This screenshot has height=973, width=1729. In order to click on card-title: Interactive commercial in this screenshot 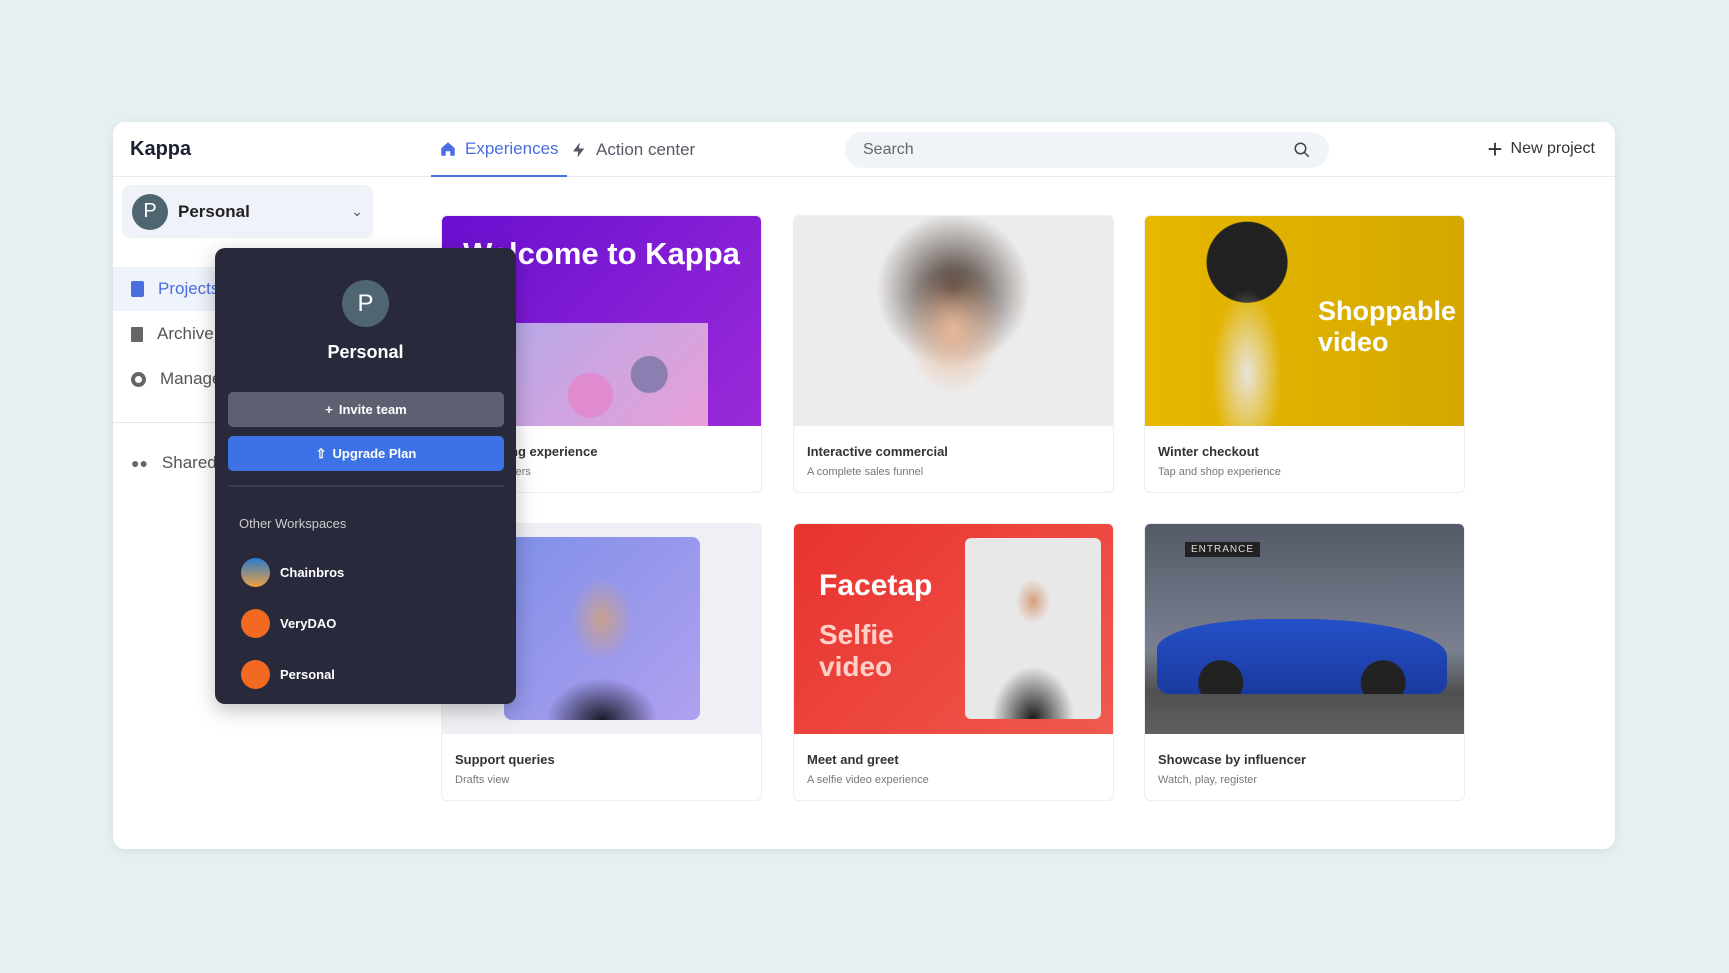, I will do `click(877, 451)`.